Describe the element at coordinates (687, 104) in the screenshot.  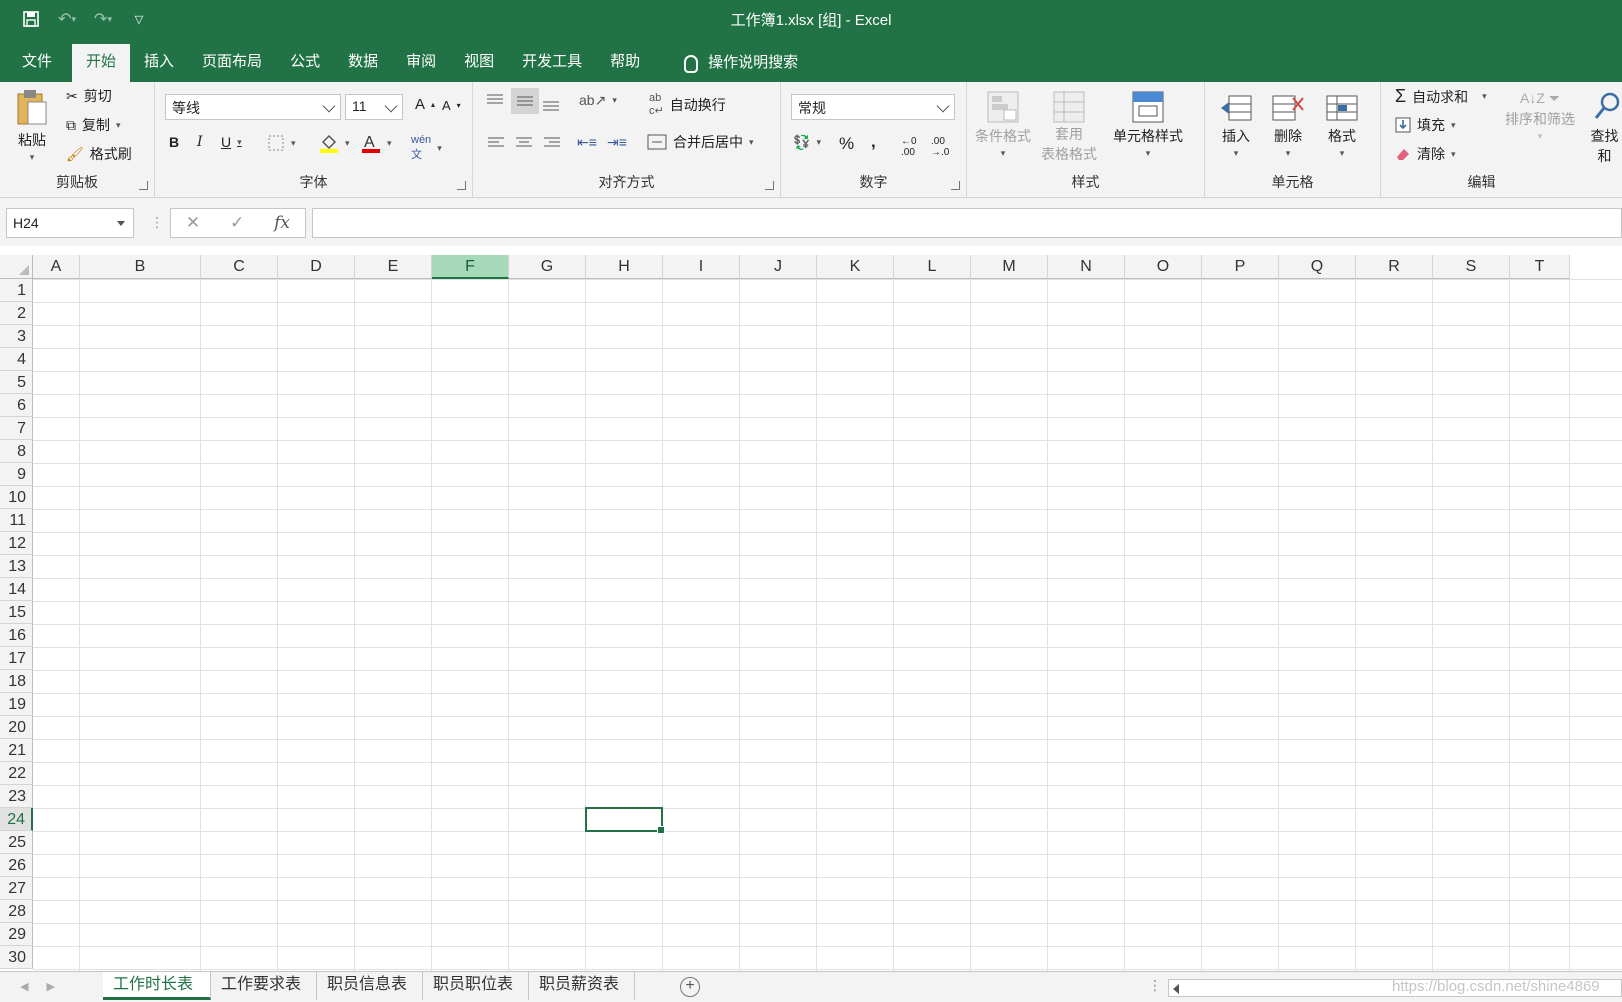
I see `wrap-text-button: ab c↵ 自动换行` at that location.